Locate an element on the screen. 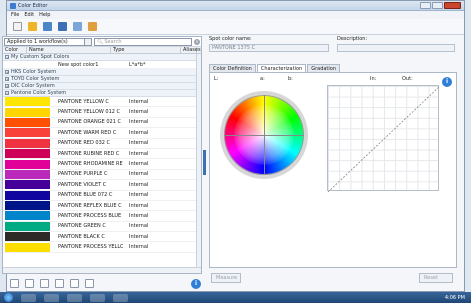 The width and height of the screenshot is (471, 303). clear-search-icon: × is located at coordinates (197, 41).